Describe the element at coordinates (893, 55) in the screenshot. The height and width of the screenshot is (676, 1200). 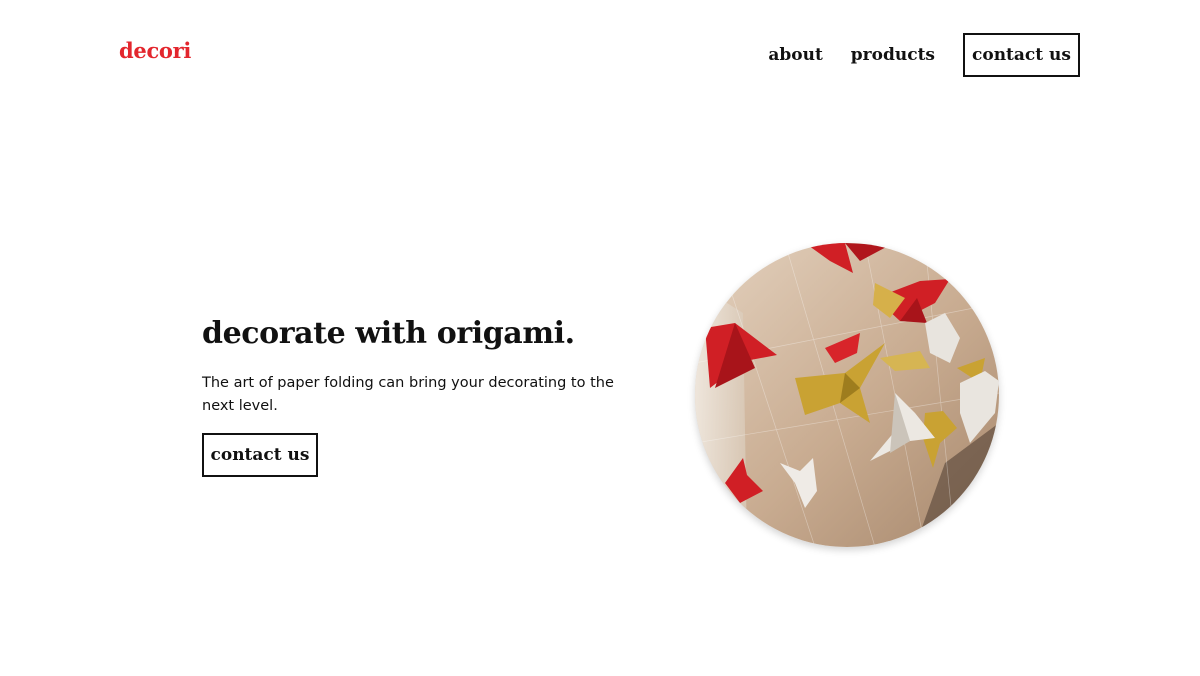
I see `nav-products-link: products` at that location.